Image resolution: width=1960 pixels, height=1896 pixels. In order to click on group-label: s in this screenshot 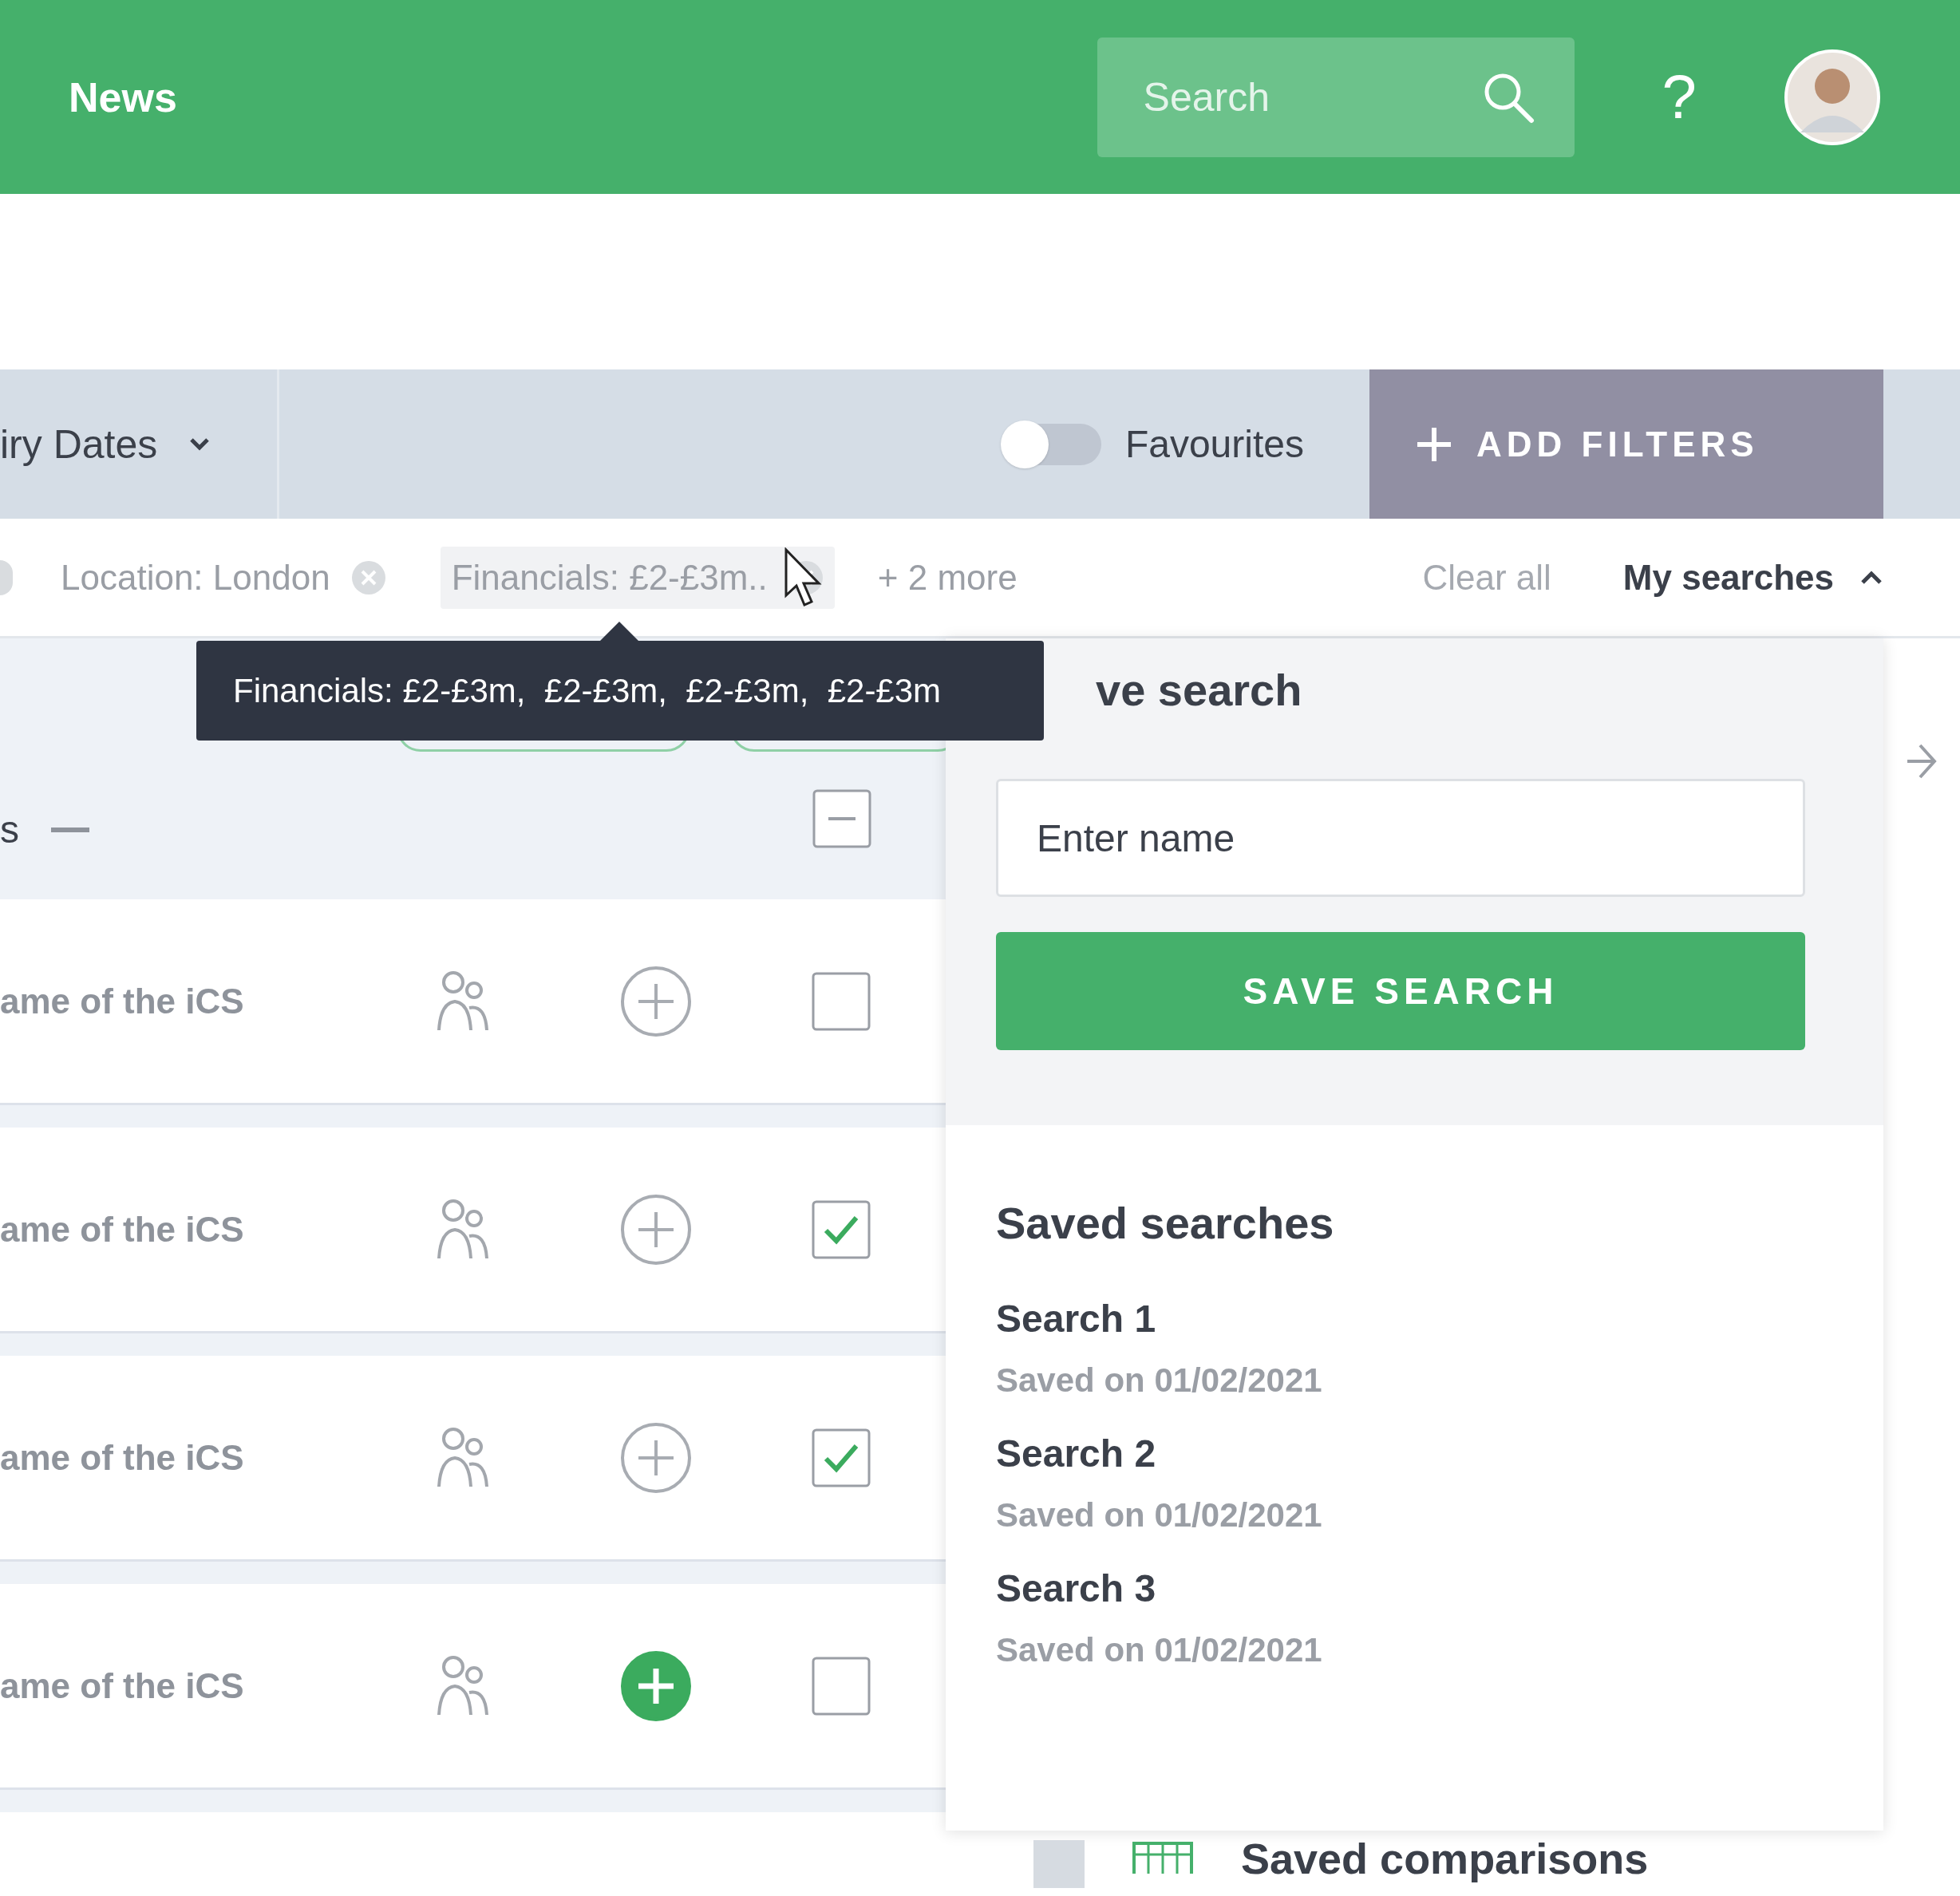, I will do `click(9, 829)`.